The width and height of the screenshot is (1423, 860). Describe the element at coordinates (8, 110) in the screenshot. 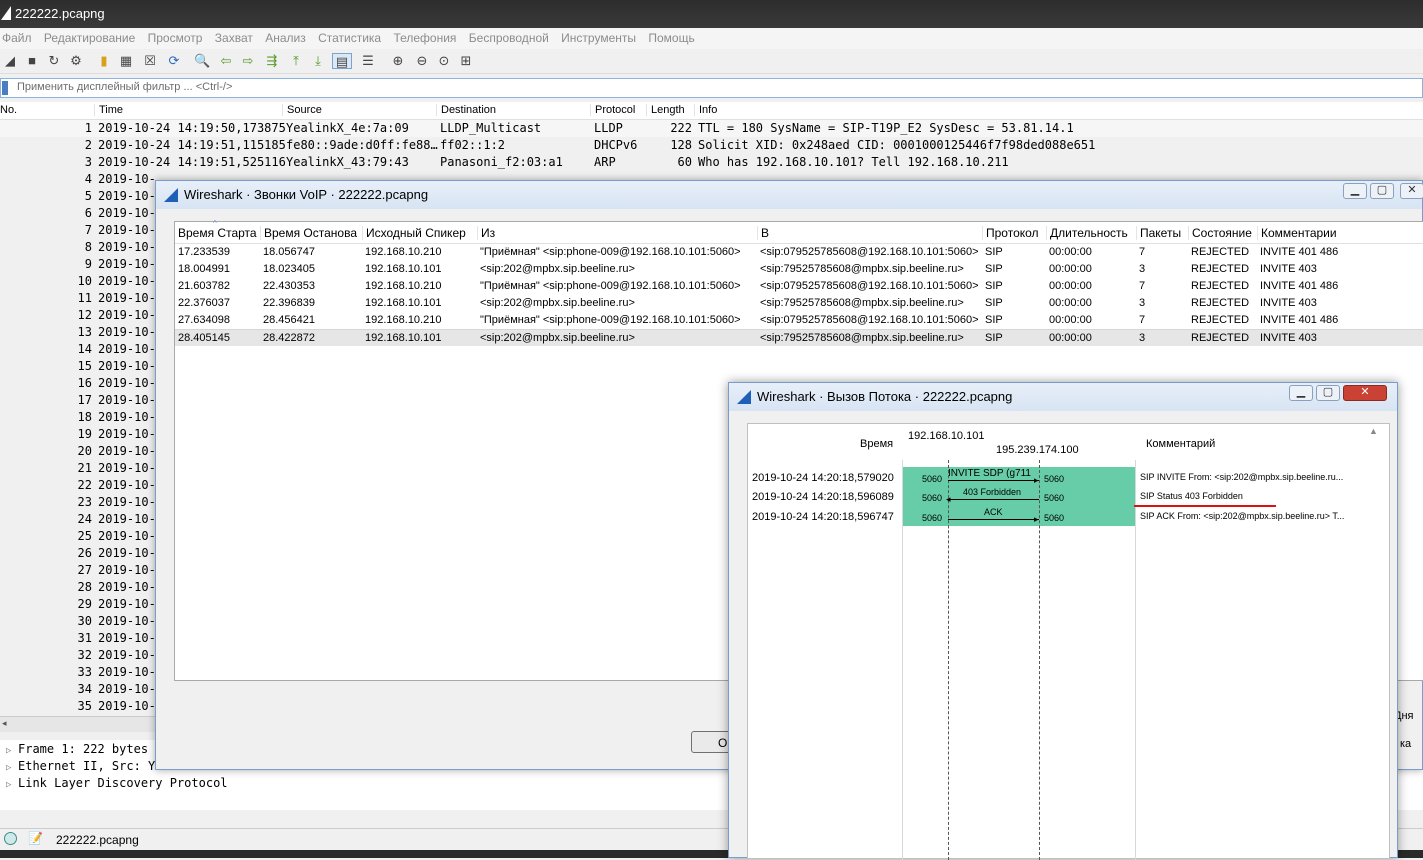

I see `col-no: No.` at that location.